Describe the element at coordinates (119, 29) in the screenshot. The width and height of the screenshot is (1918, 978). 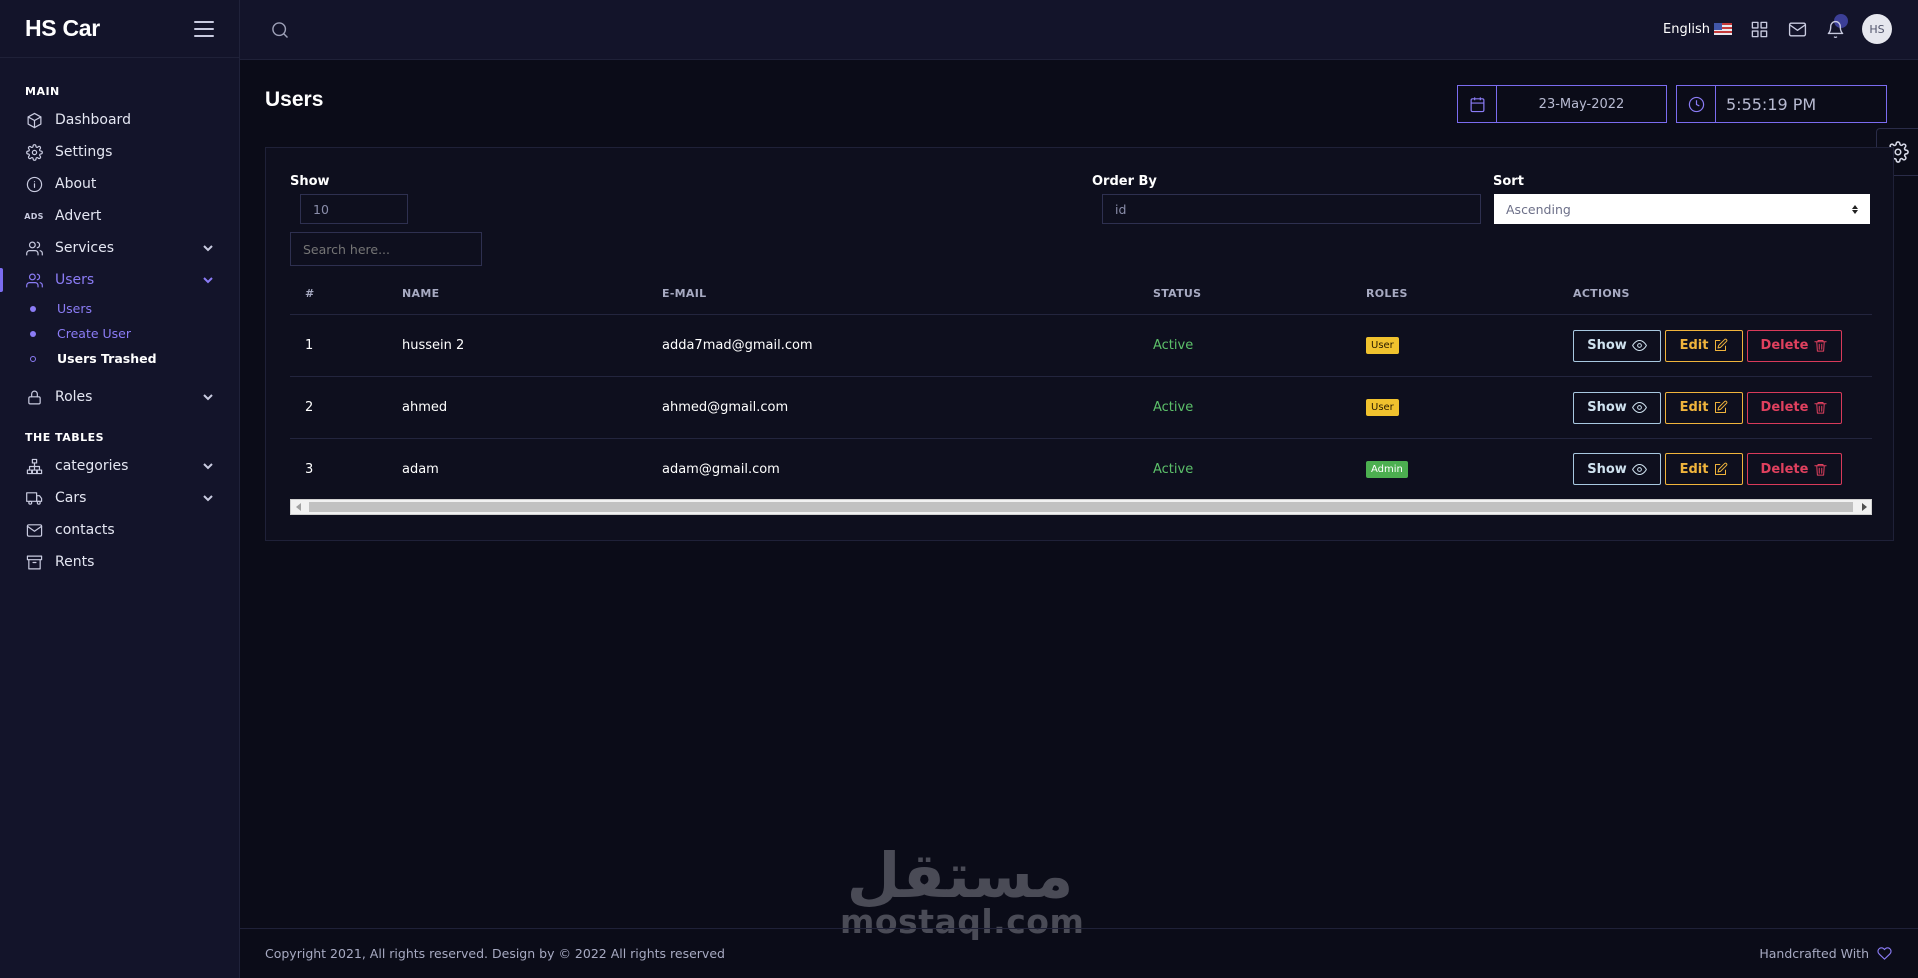
I see `brand-bar: HS Car` at that location.